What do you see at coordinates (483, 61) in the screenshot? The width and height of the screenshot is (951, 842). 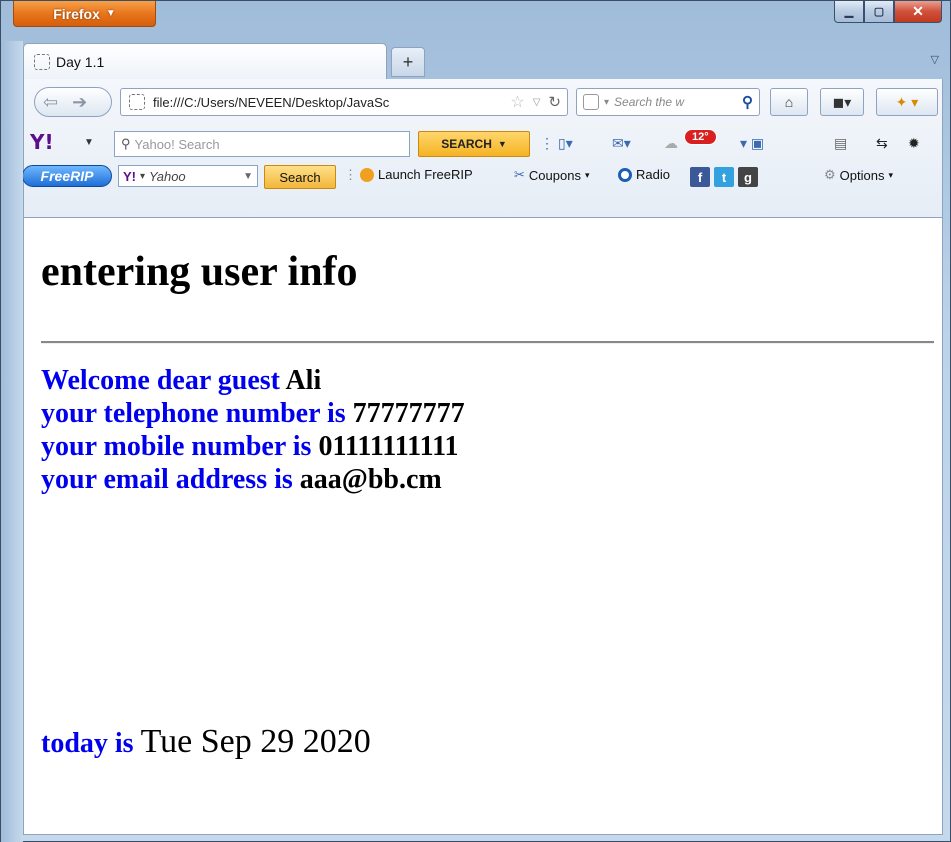 I see `tab-strip: Day 1.1 + ▽` at bounding box center [483, 61].